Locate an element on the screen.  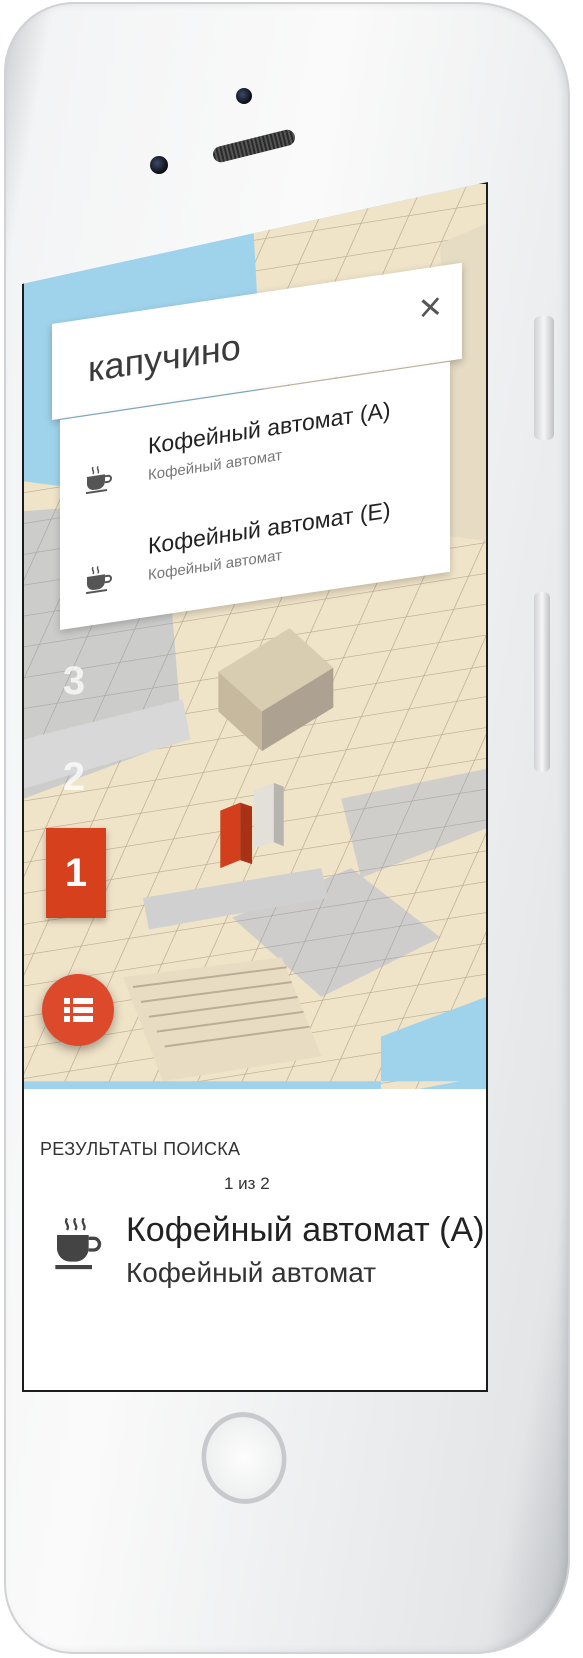
result-subtitle: Кофейный автомат is located at coordinates (251, 1272).